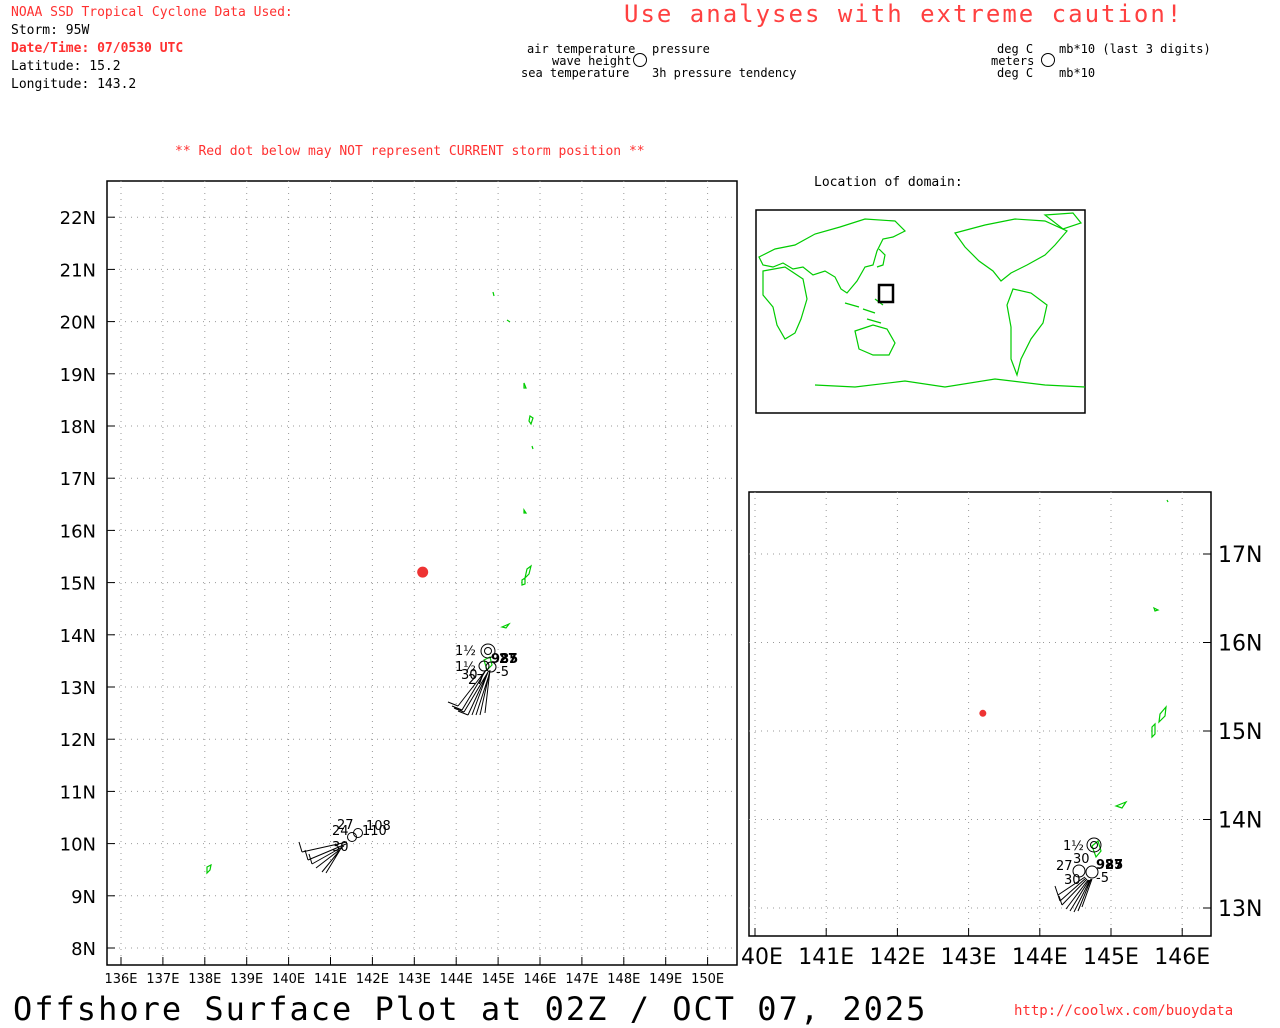 Image resolution: width=1280 pixels, height=1028 pixels. What do you see at coordinates (1015, 73) in the screenshot?
I see `legend-unit-sea: deg C` at bounding box center [1015, 73].